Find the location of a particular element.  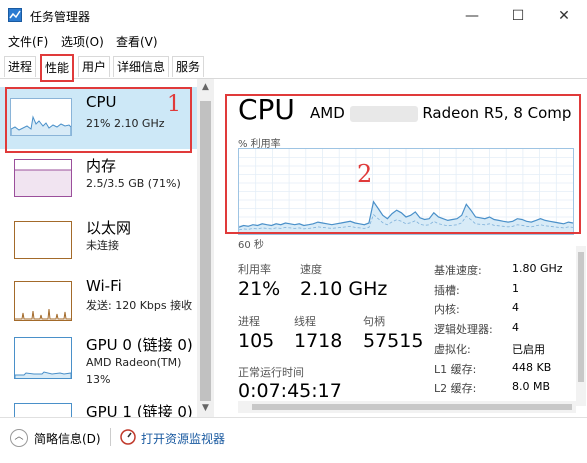

detail-value: 1 is located at coordinates (515, 288).